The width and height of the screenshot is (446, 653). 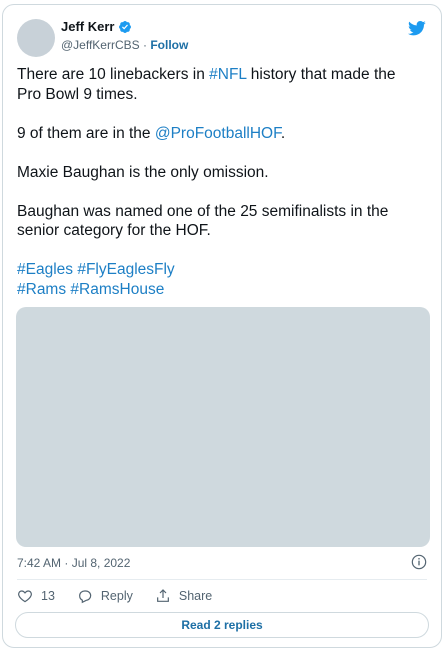 I want to click on share-label: Share, so click(x=195, y=596).